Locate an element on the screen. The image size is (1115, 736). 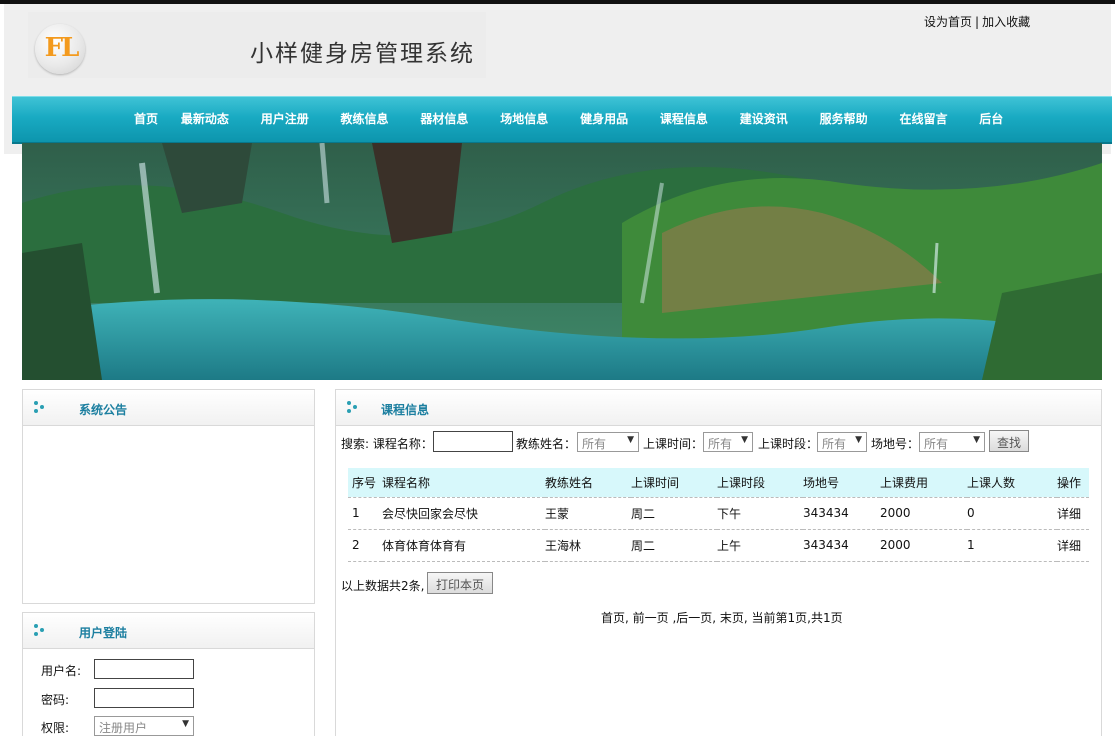
password-input is located at coordinates (144, 698).